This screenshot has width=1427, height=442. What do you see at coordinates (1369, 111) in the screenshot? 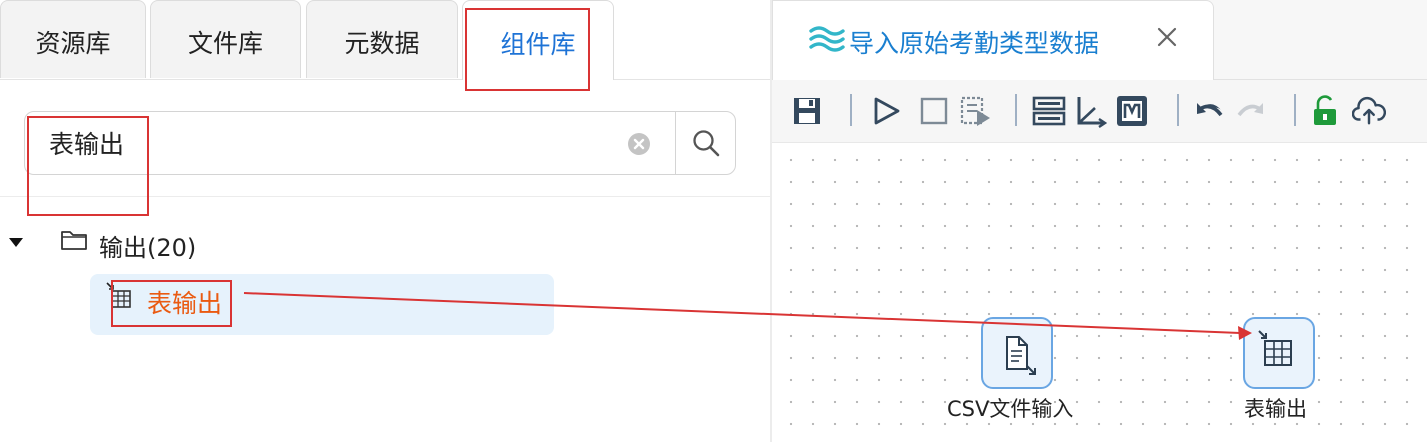
I see `upload-icon` at bounding box center [1369, 111].